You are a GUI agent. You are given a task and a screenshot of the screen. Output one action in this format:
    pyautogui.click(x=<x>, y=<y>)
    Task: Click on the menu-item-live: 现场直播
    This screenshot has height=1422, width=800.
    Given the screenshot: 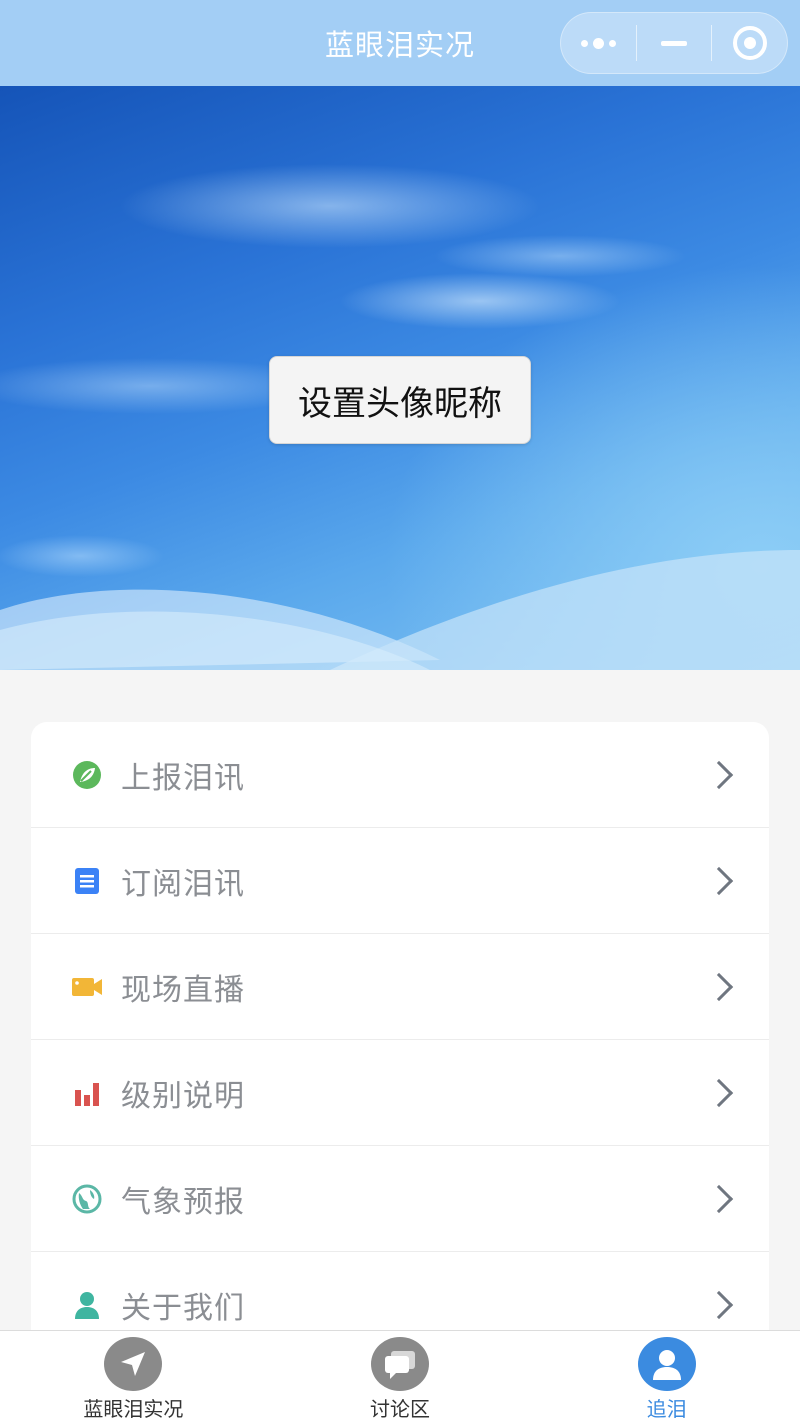 What is the action you would take?
    pyautogui.click(x=400, y=987)
    